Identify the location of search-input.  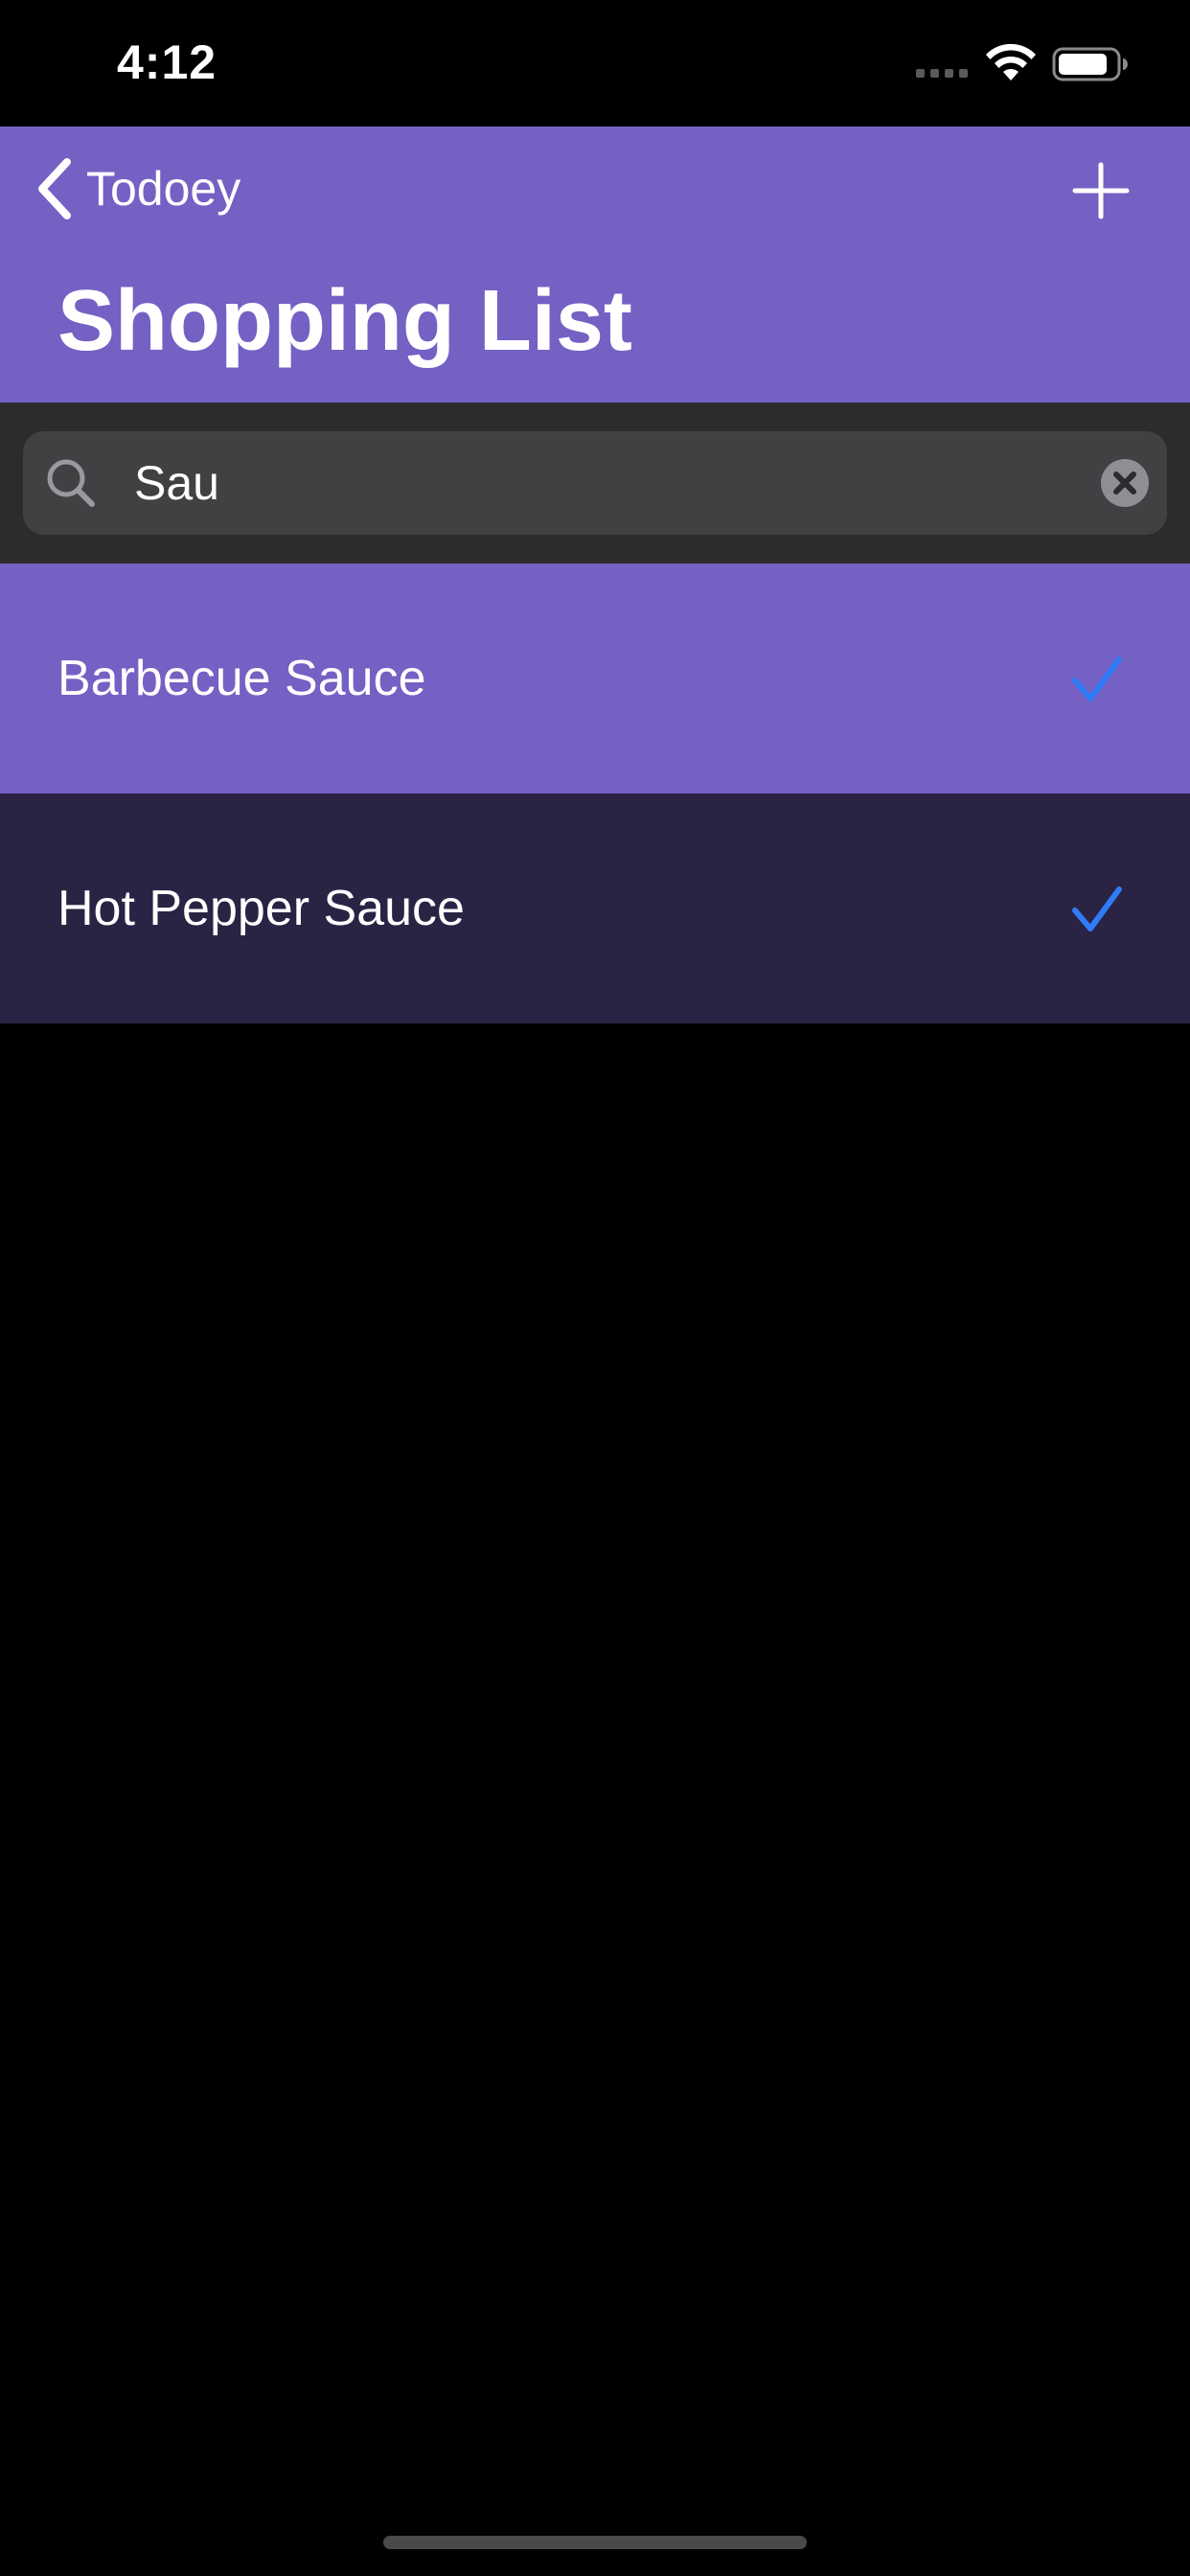
(590, 483).